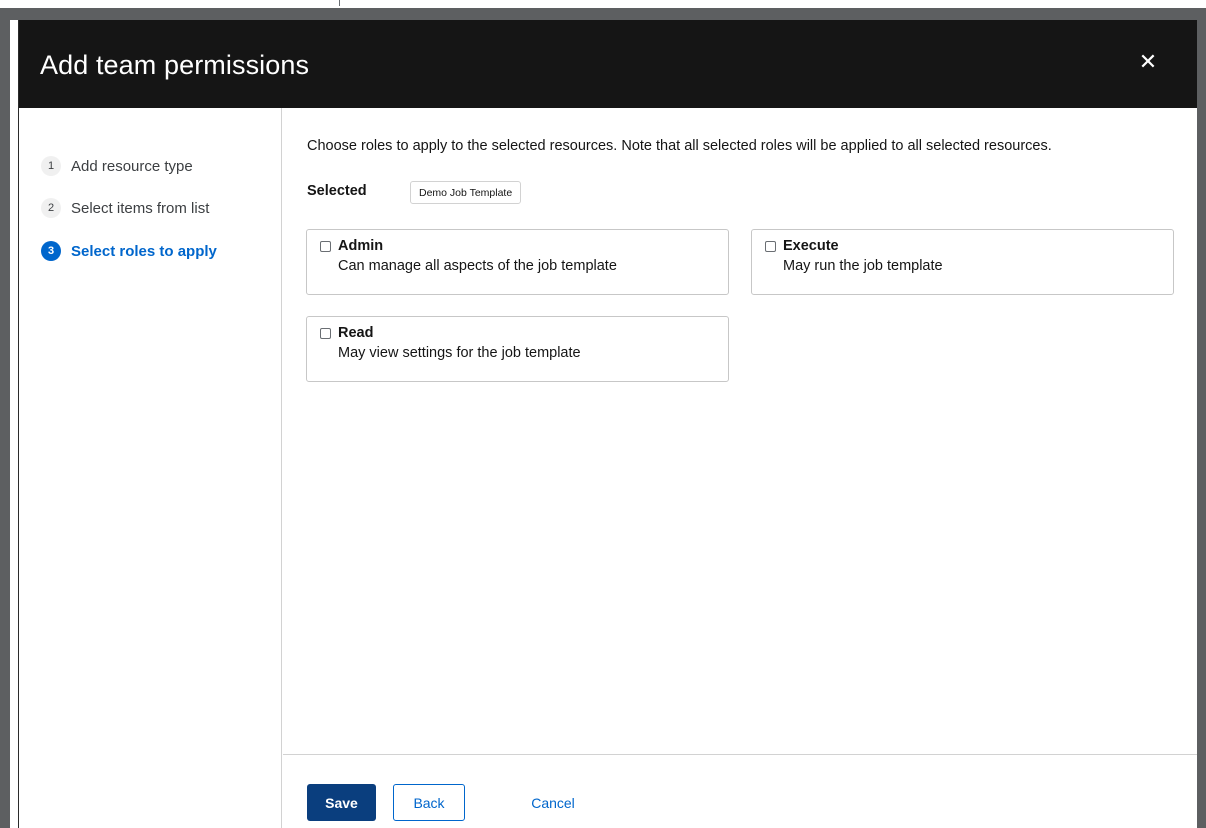 Image resolution: width=1206 pixels, height=828 pixels. Describe the element at coordinates (5, 418) in the screenshot. I see `backdrop-overlay-left` at that location.